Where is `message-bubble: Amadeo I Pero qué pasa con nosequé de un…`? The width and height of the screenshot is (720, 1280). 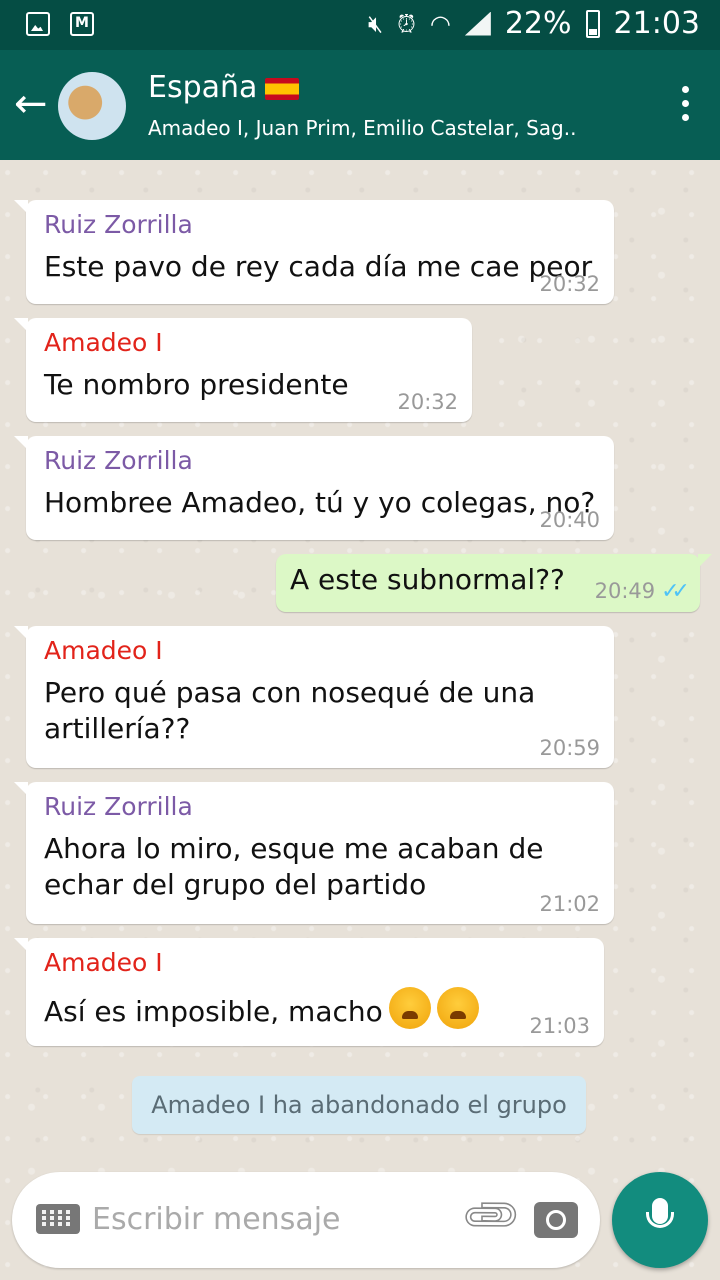
message-bubble: Amadeo I Pero qué pasa con nosequé de un… is located at coordinates (314, 697).